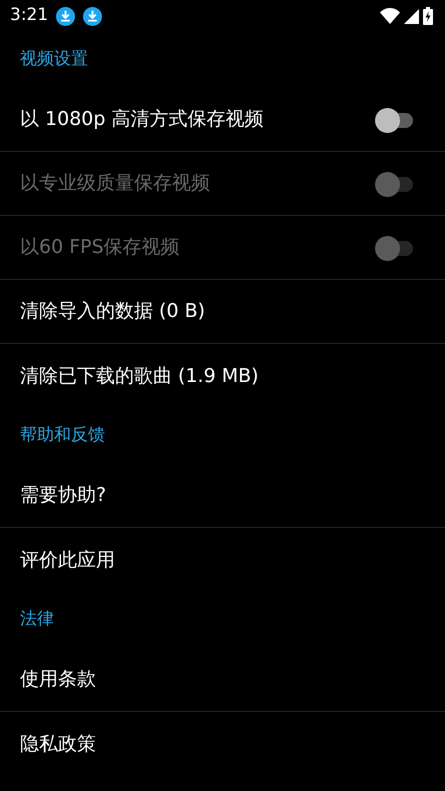 The height and width of the screenshot is (791, 445). Describe the element at coordinates (29, 16) in the screenshot. I see `status-time: 3:21` at that location.